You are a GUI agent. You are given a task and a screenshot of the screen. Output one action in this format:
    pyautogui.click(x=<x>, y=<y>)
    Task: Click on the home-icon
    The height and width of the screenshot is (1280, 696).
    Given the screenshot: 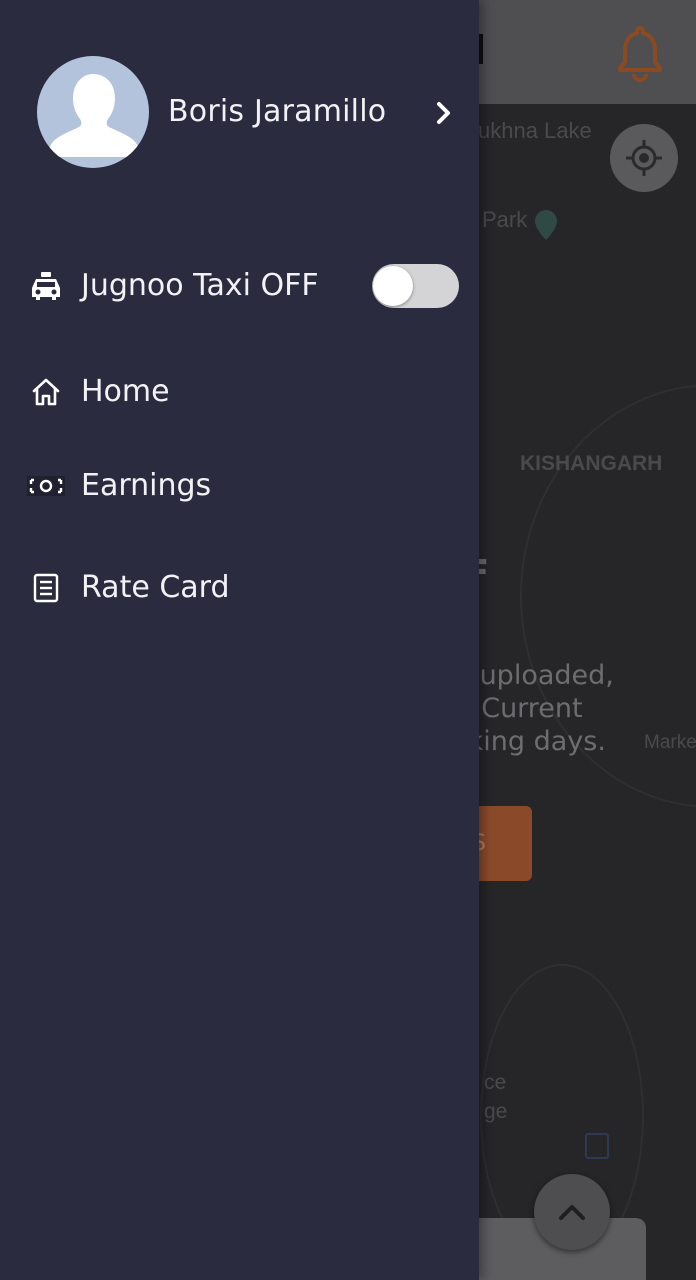 What is the action you would take?
    pyautogui.click(x=46, y=392)
    